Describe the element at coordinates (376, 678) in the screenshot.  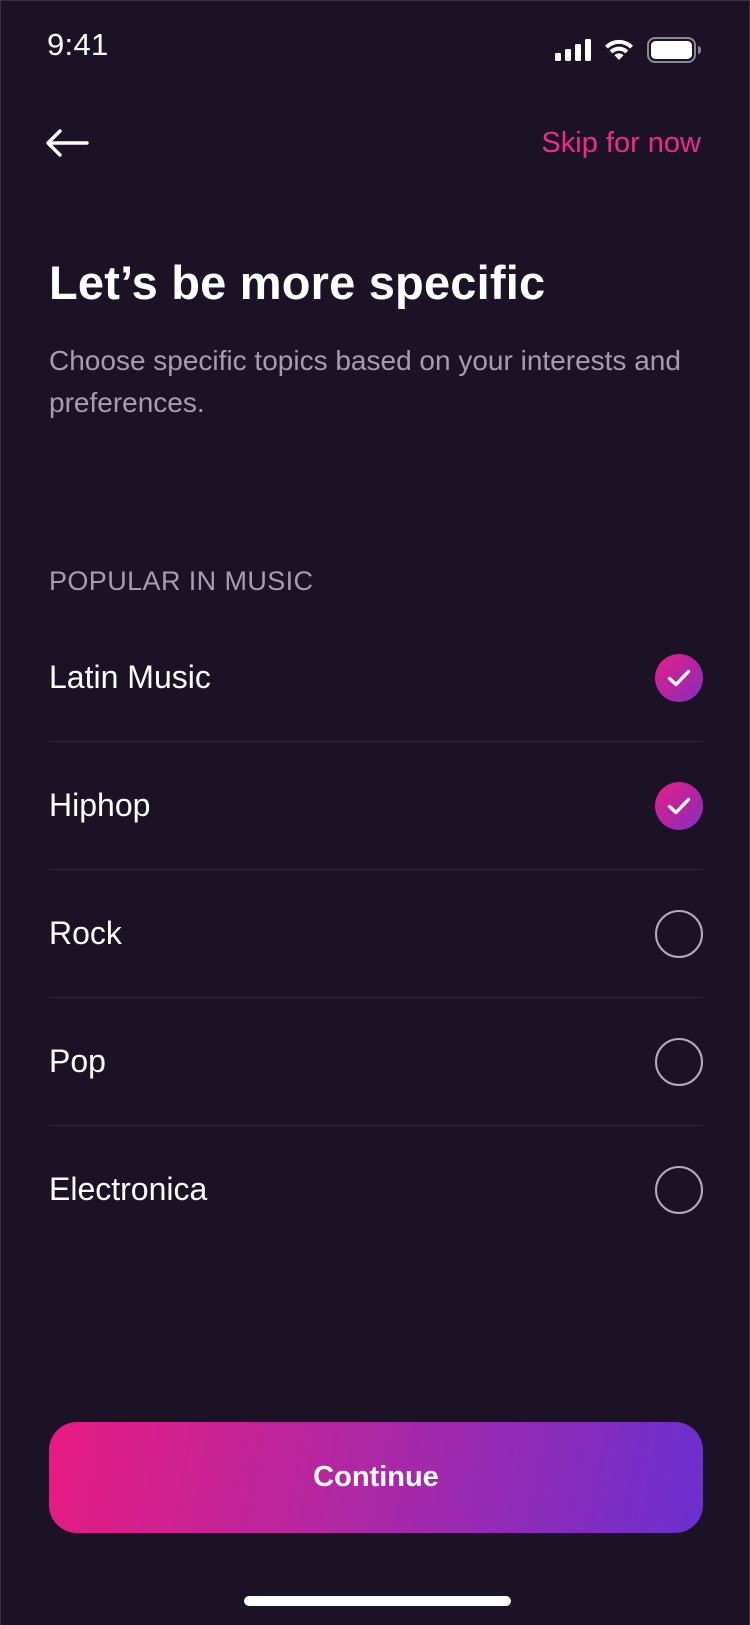
I see `topic-row: Latin Music` at that location.